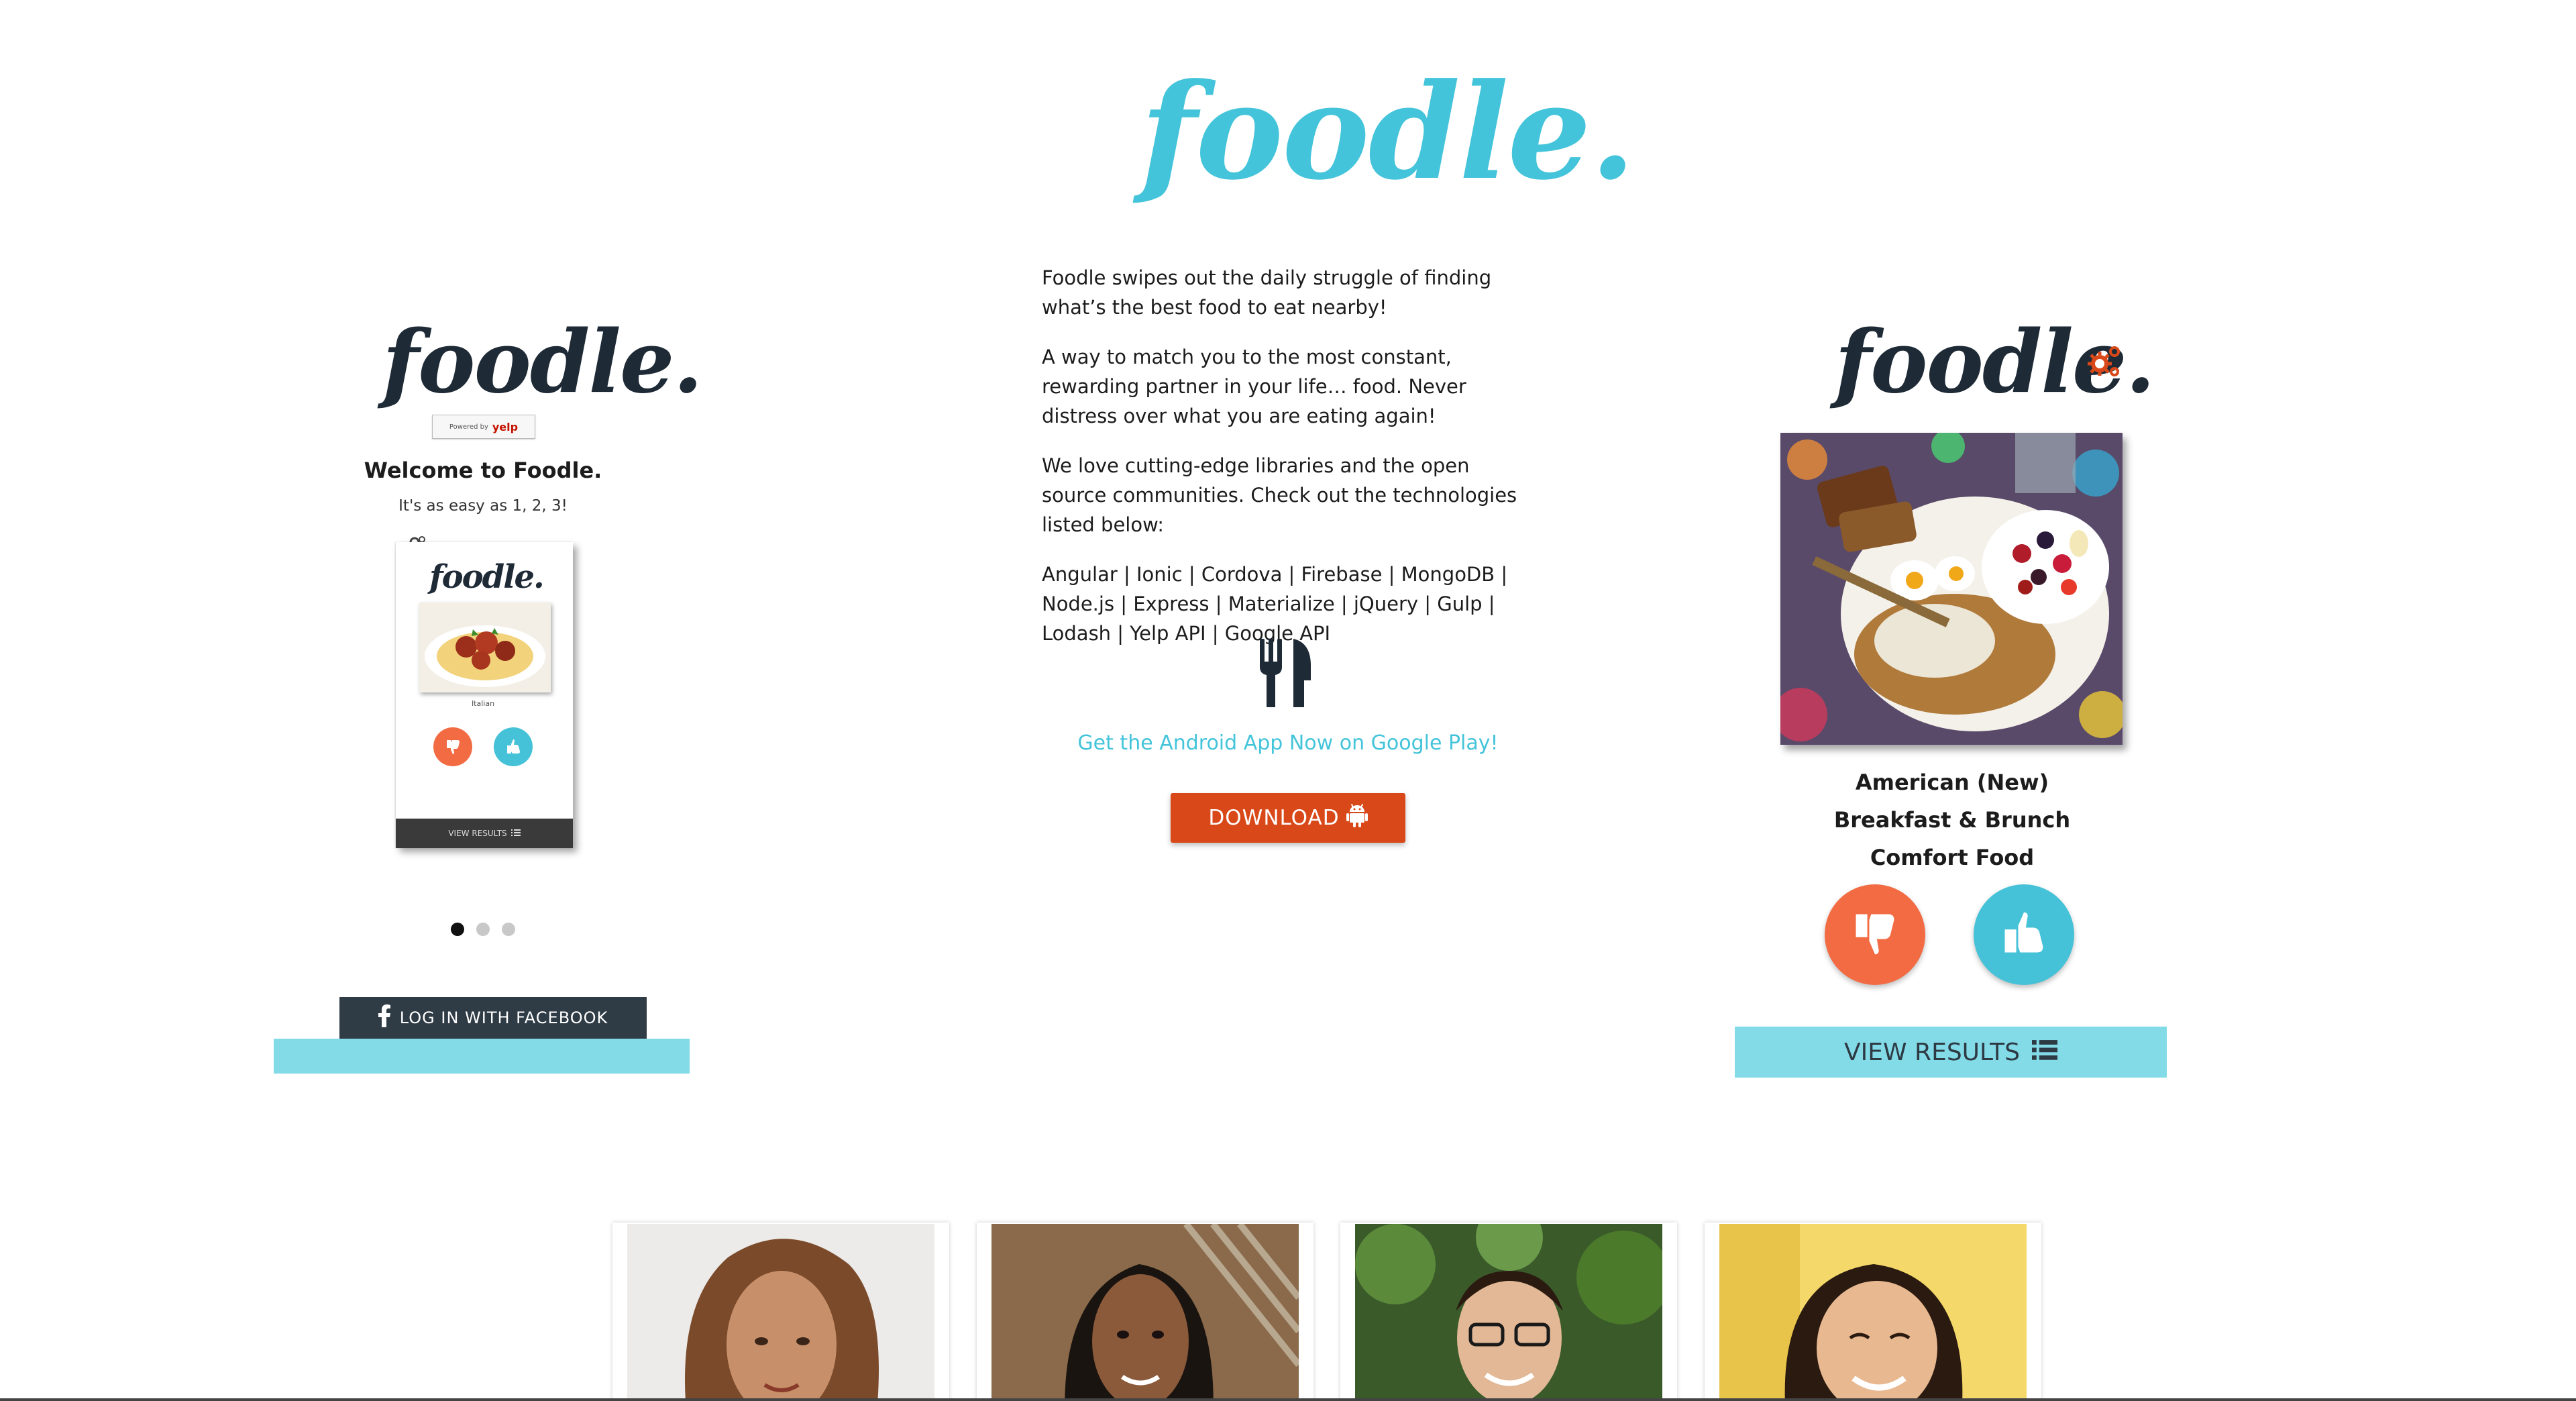 This screenshot has height=1401, width=2576. I want to click on view-results-button: VIEW RESULTS, so click(1951, 1052).